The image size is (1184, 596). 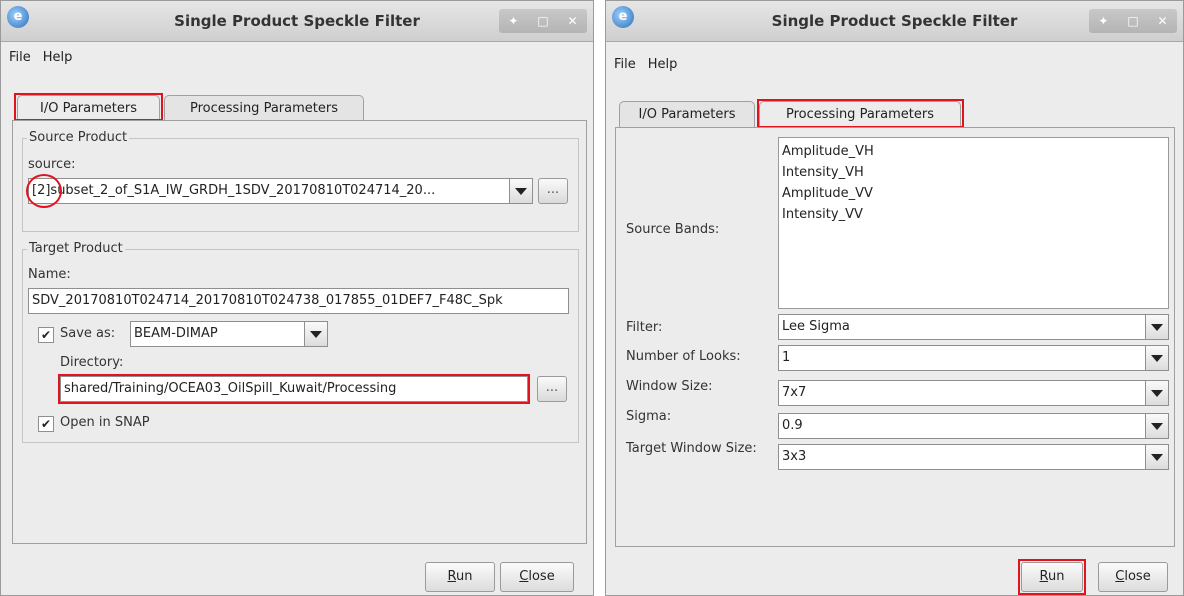 I want to click on source-bands-label: Source Bands:, so click(x=673, y=229).